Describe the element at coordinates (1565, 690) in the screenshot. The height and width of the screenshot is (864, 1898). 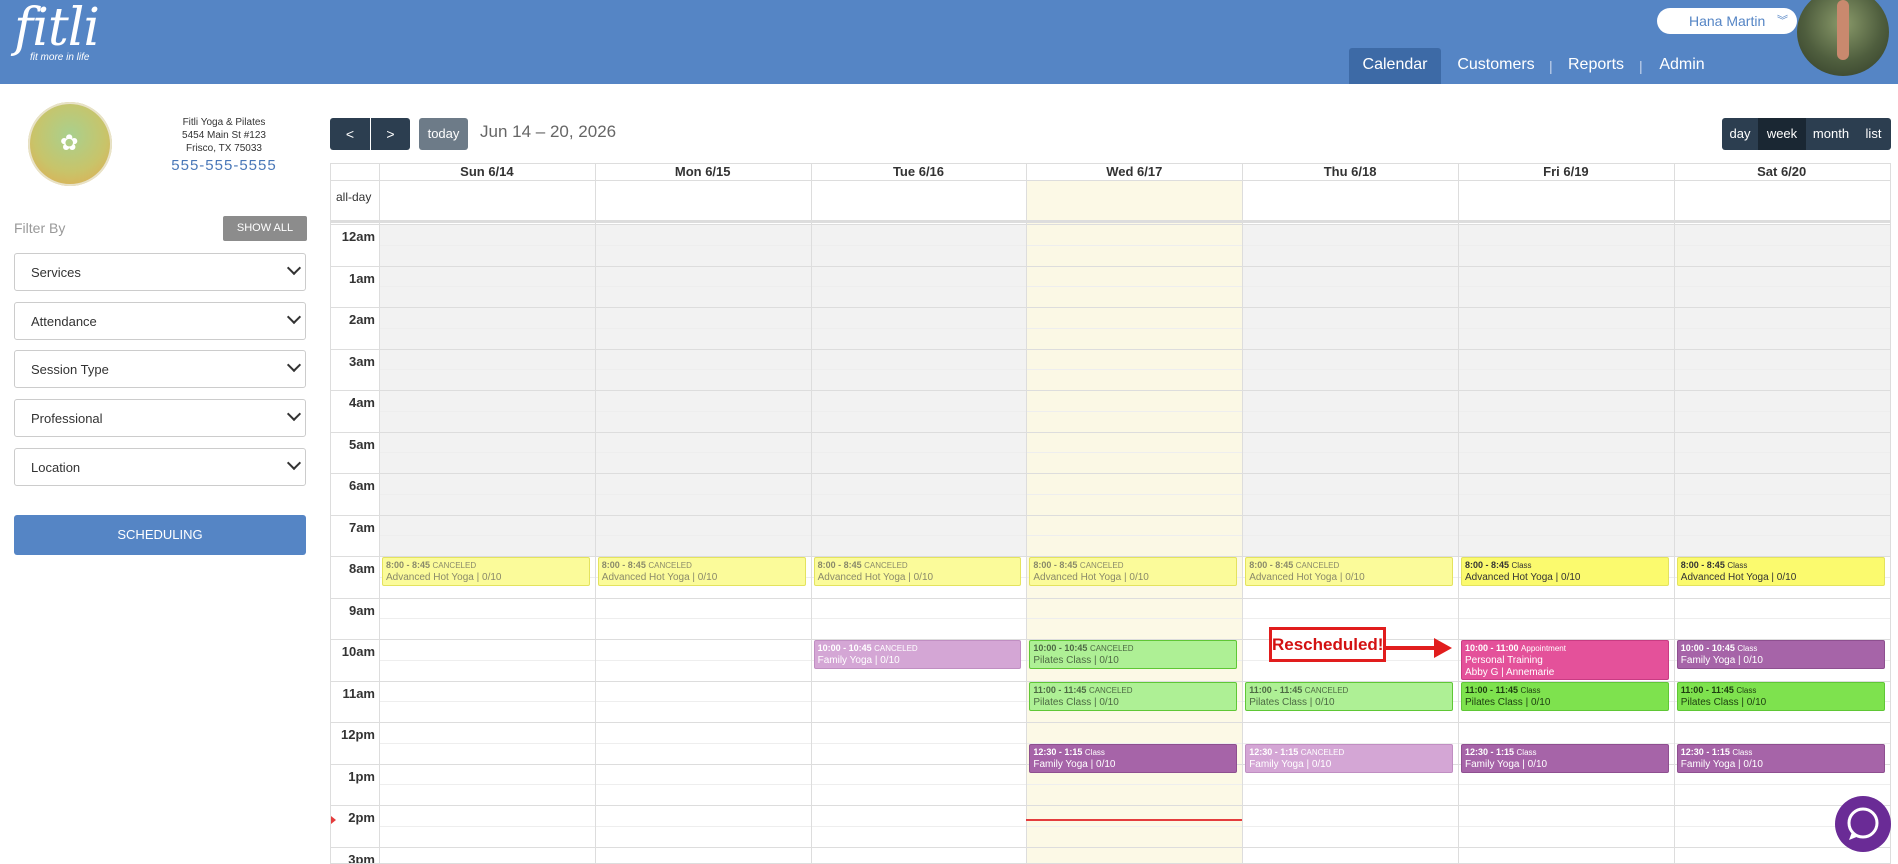
I see `event-time: 11:00 - 11:45 Class` at that location.